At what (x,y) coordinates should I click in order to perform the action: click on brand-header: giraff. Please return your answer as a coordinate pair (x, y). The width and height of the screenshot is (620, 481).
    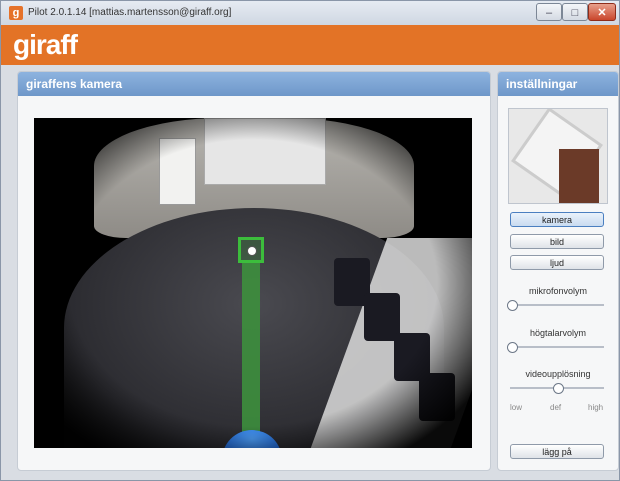
    Looking at the image, I should click on (310, 45).